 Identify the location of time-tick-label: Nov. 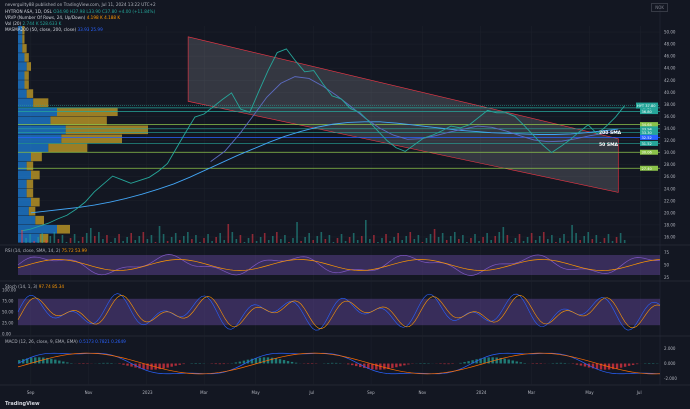
(89, 392).